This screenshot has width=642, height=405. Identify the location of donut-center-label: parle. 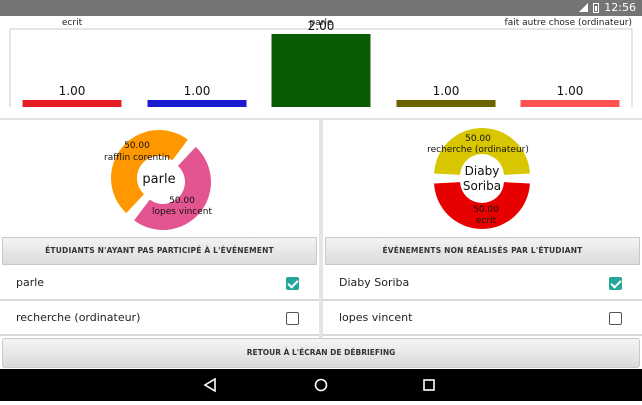
(158, 179).